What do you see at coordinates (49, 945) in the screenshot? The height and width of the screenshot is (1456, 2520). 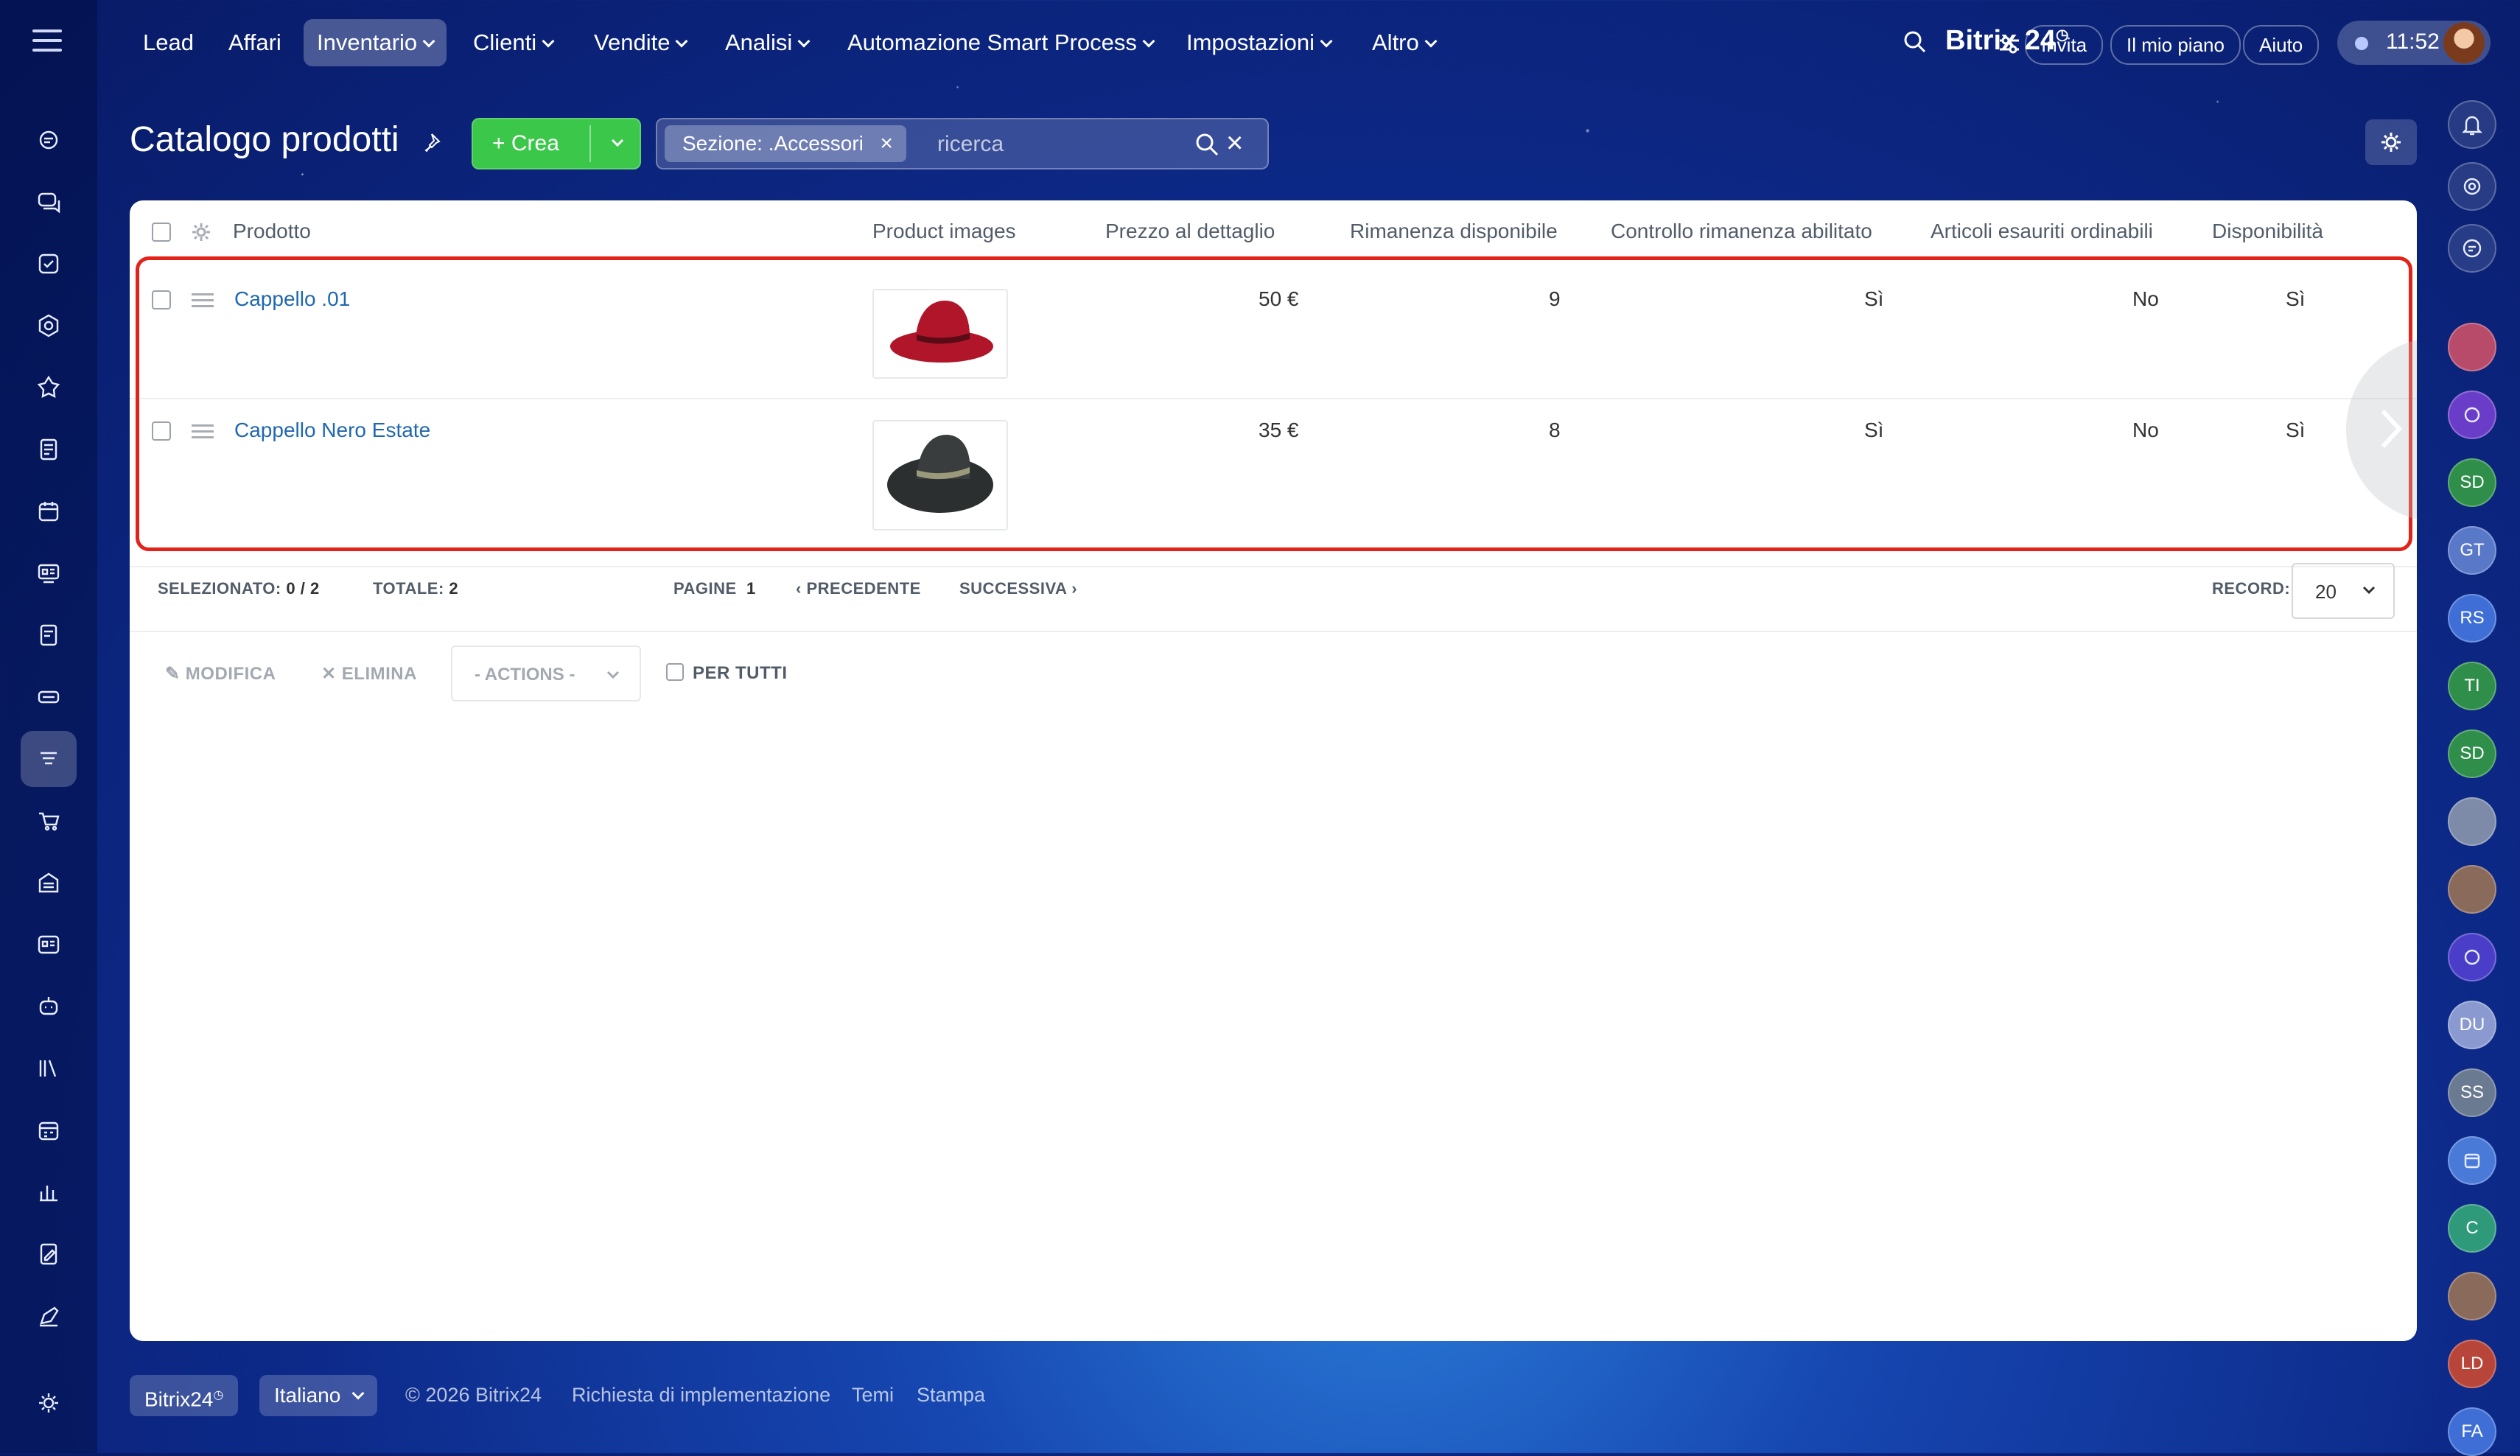 I see `contact-center-icon` at bounding box center [49, 945].